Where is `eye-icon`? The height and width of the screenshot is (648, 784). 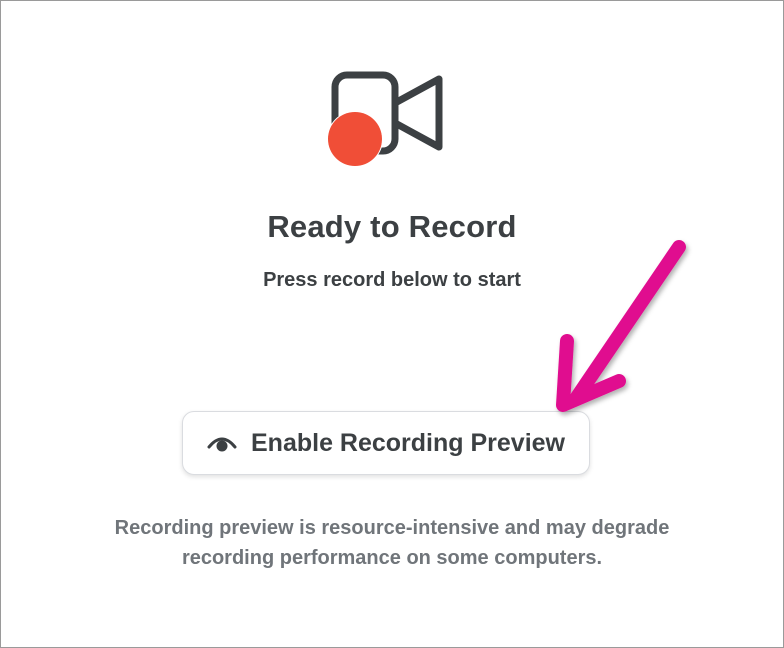
eye-icon is located at coordinates (222, 443).